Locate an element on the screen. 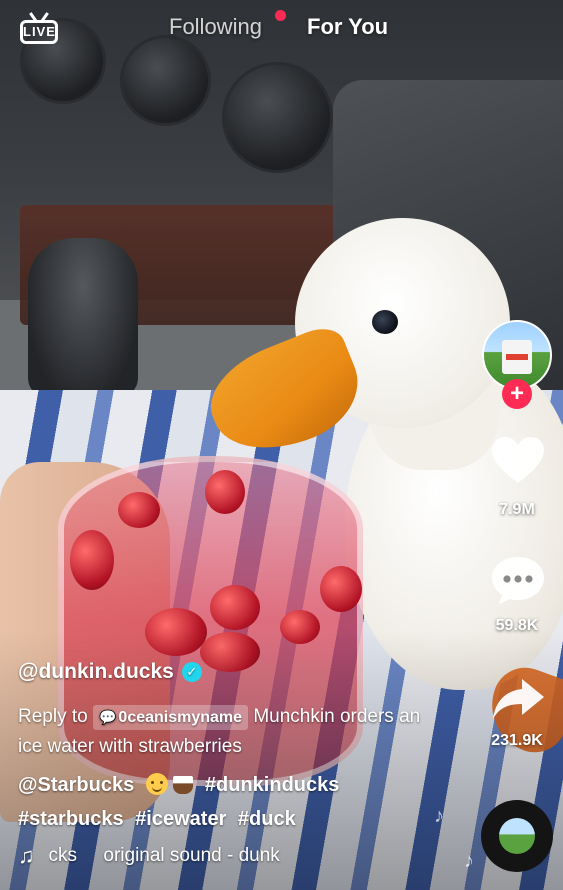 The width and height of the screenshot is (563, 890). floating-music-note-icon: ♪ is located at coordinates (469, 861).